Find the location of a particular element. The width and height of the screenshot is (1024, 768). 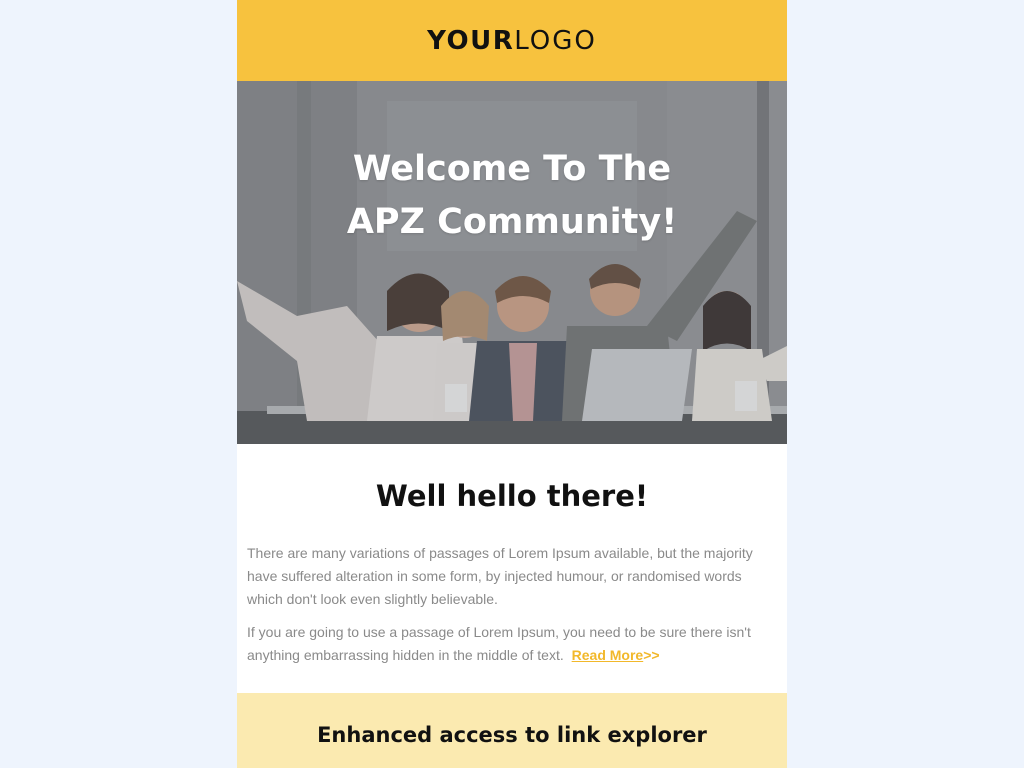

feature-section: Enhanced access to link explorer is located at coordinates (512, 730).